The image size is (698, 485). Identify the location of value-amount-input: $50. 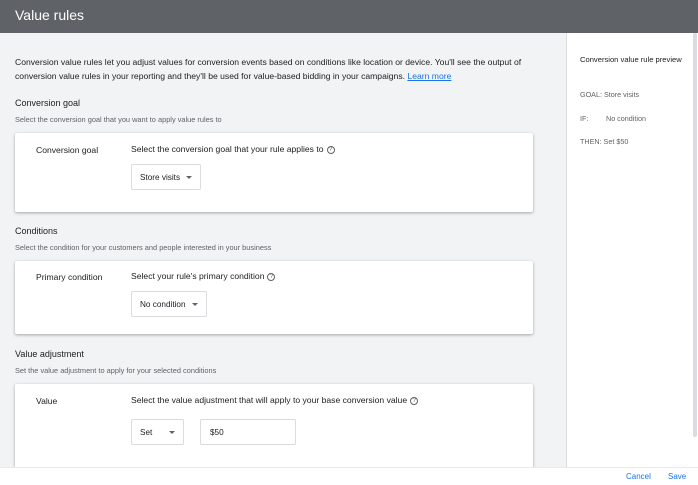
(248, 432).